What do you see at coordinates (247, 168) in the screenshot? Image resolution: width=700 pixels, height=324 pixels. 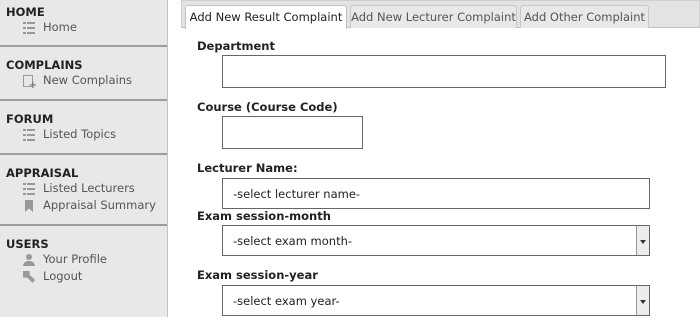 I see `lecturer-name-label: Lecturer Name:` at bounding box center [247, 168].